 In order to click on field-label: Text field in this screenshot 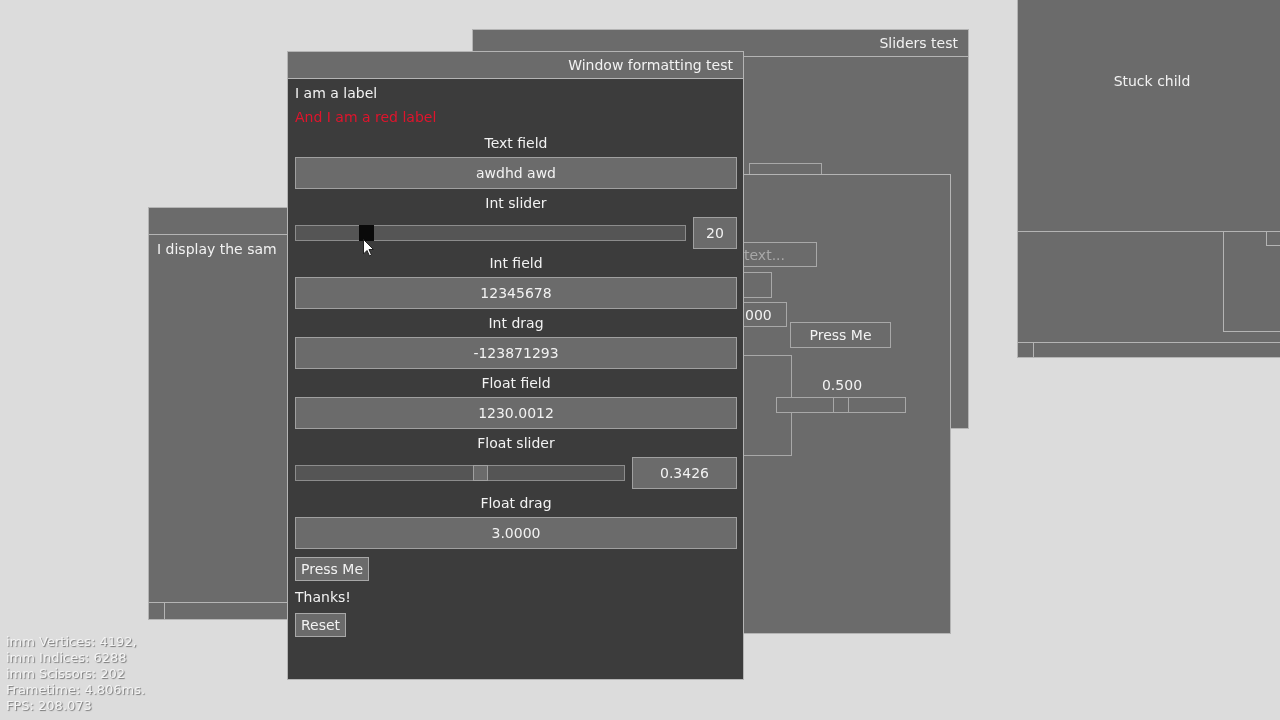, I will do `click(516, 143)`.